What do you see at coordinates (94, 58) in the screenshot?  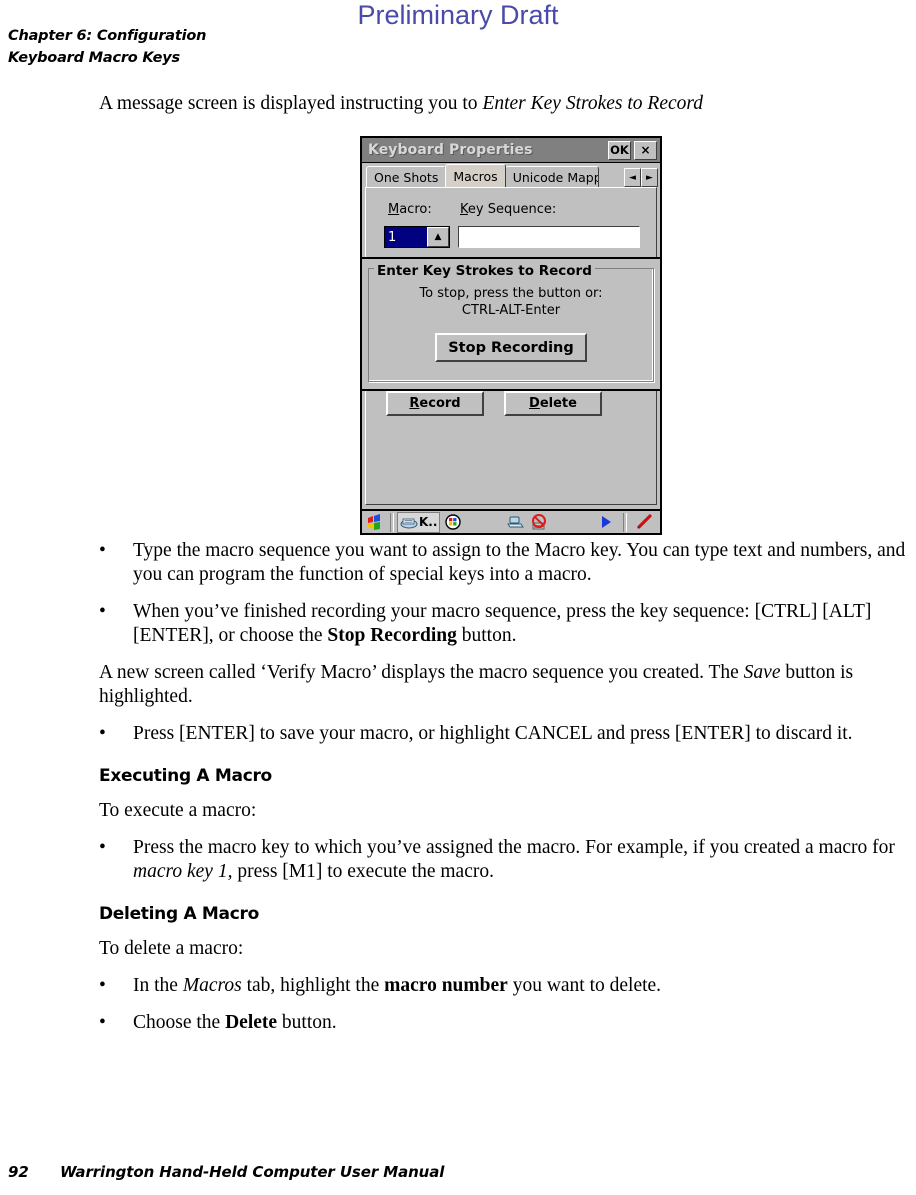 I see `section-header: Keyboard Macro Keys` at bounding box center [94, 58].